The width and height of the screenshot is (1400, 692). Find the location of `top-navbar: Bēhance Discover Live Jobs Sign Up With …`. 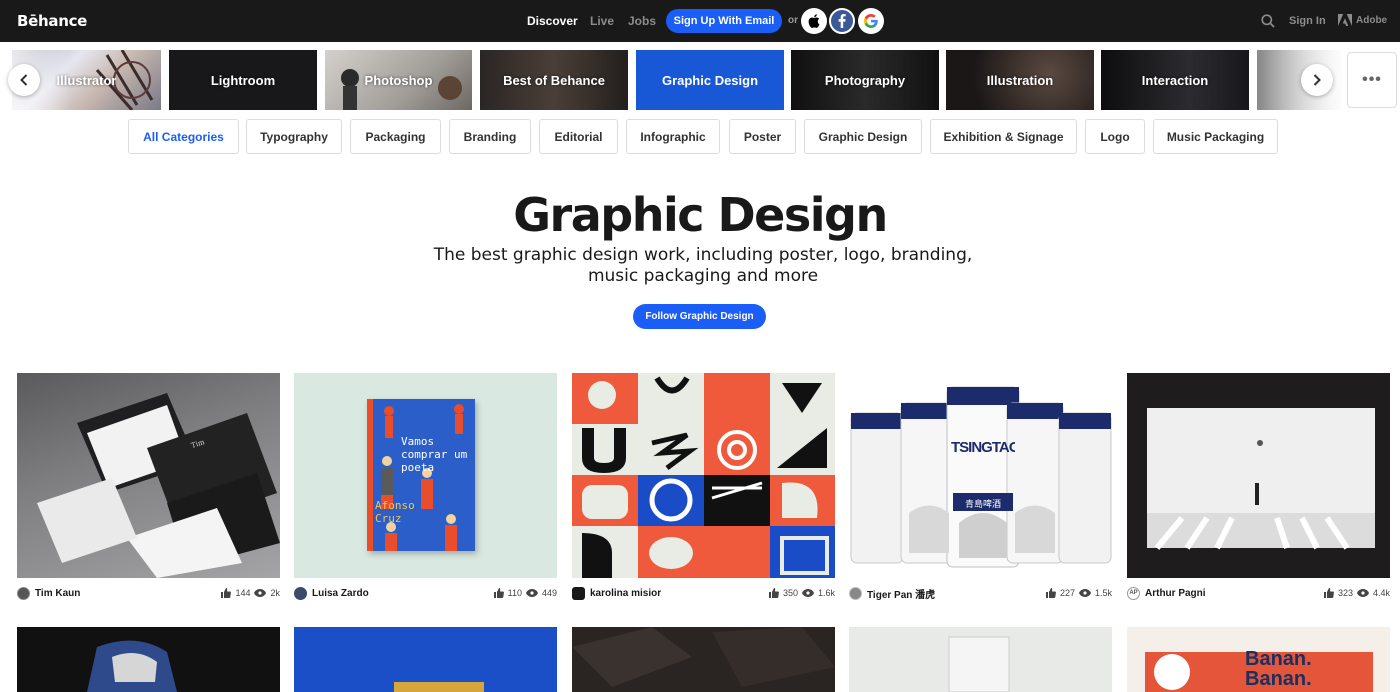

top-navbar: Bēhance Discover Live Jobs Sign Up With … is located at coordinates (700, 21).